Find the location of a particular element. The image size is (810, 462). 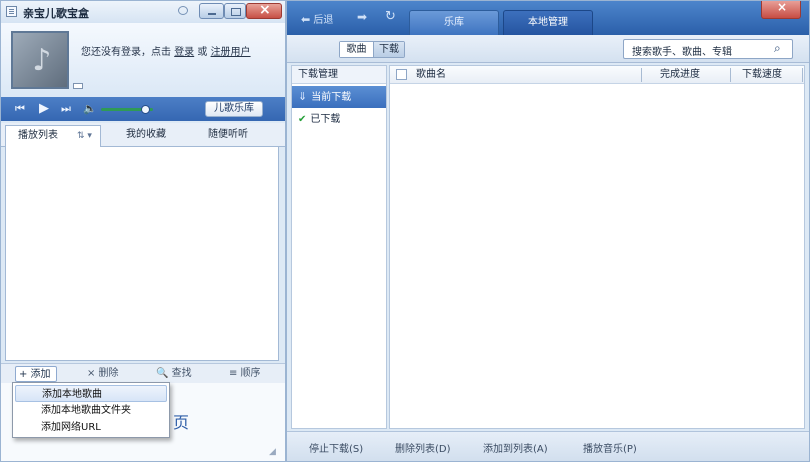

delete-button: × 删除 is located at coordinates (103, 374).